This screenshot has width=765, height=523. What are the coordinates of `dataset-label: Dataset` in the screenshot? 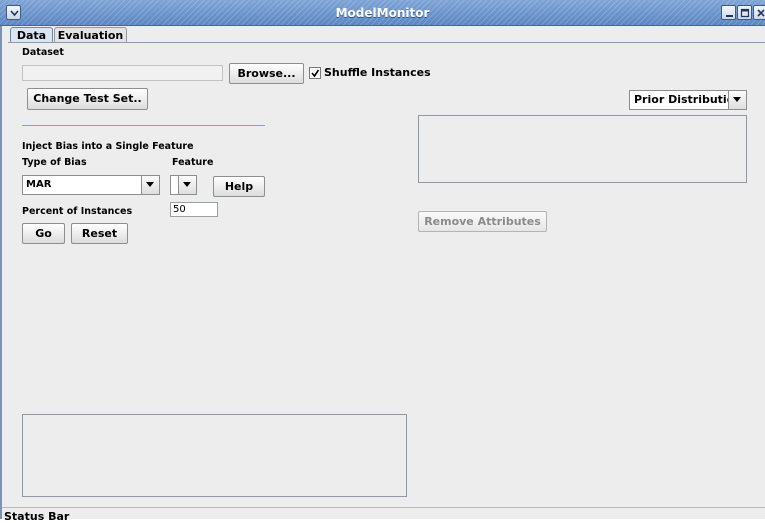 It's located at (43, 52).